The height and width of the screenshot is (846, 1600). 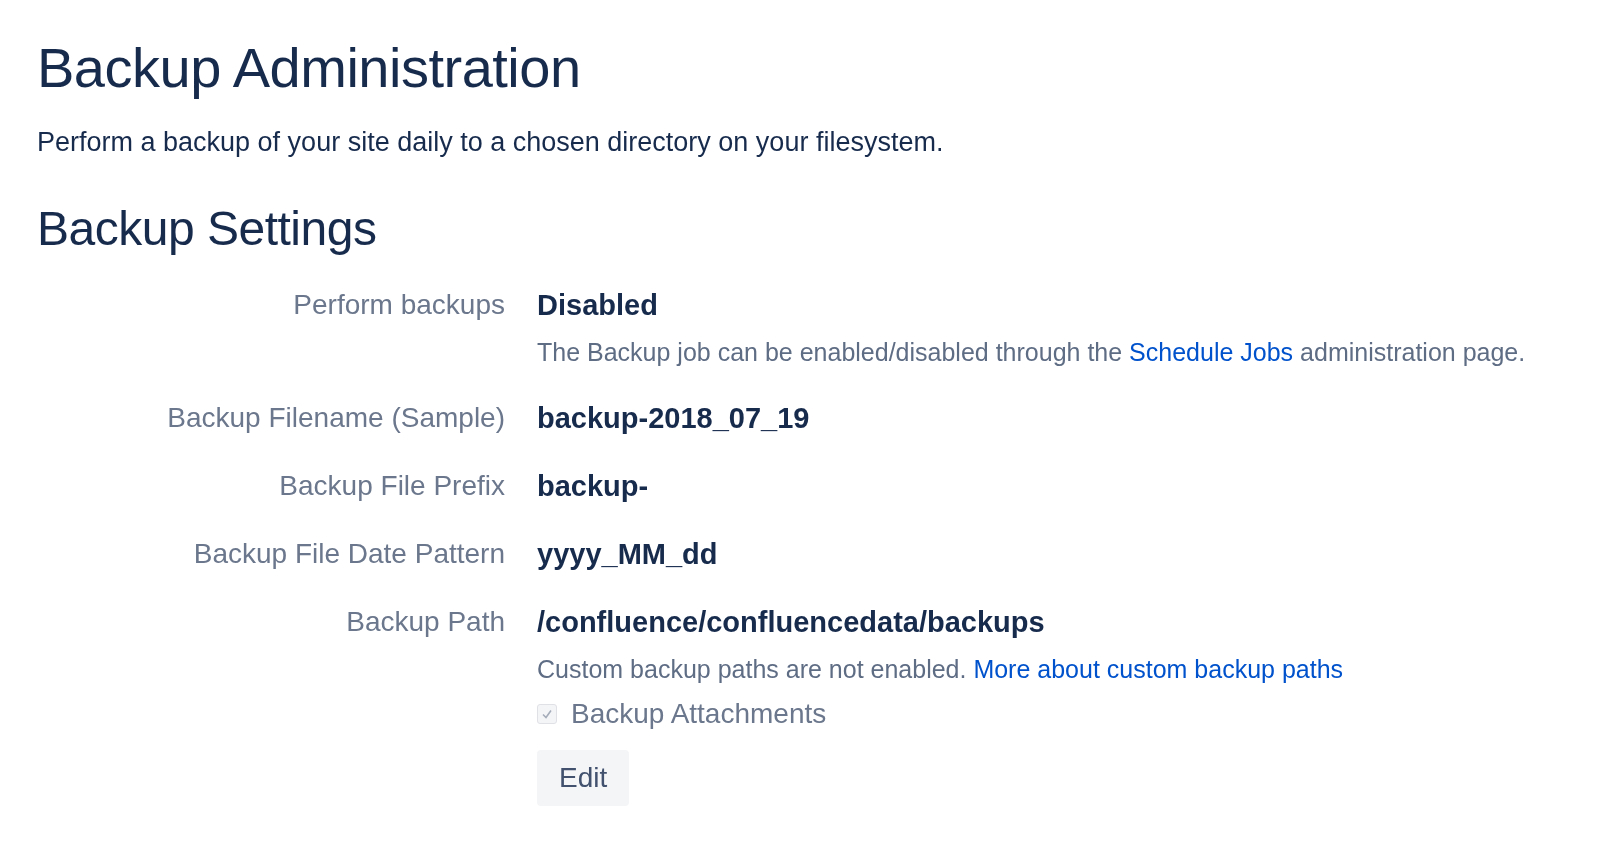 What do you see at coordinates (628, 553) in the screenshot?
I see `field-value: yyyy_MM_dd` at bounding box center [628, 553].